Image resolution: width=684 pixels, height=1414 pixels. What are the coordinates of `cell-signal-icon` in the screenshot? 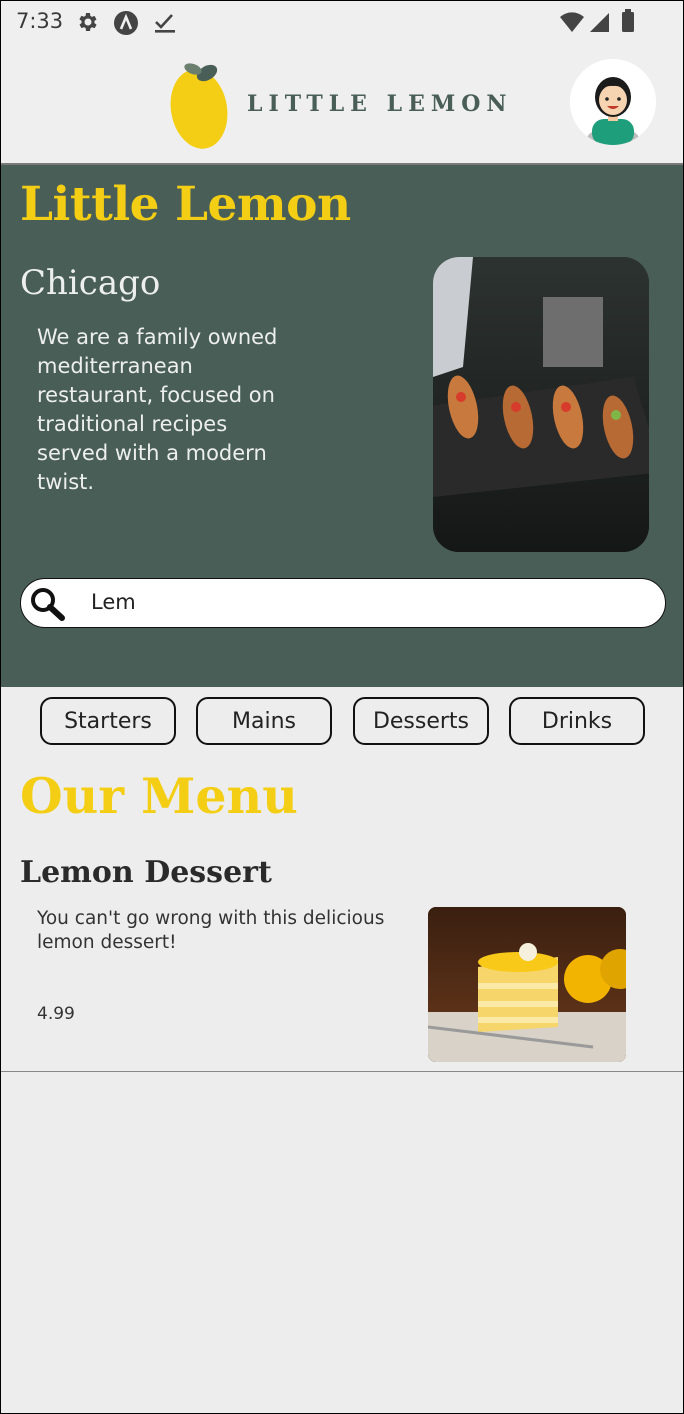 It's located at (599, 22).